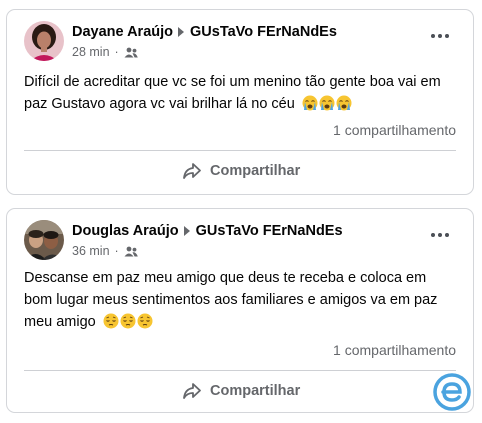 Image resolution: width=482 pixels, height=423 pixels. What do you see at coordinates (91, 52) in the screenshot?
I see `timestamp: 28 min` at bounding box center [91, 52].